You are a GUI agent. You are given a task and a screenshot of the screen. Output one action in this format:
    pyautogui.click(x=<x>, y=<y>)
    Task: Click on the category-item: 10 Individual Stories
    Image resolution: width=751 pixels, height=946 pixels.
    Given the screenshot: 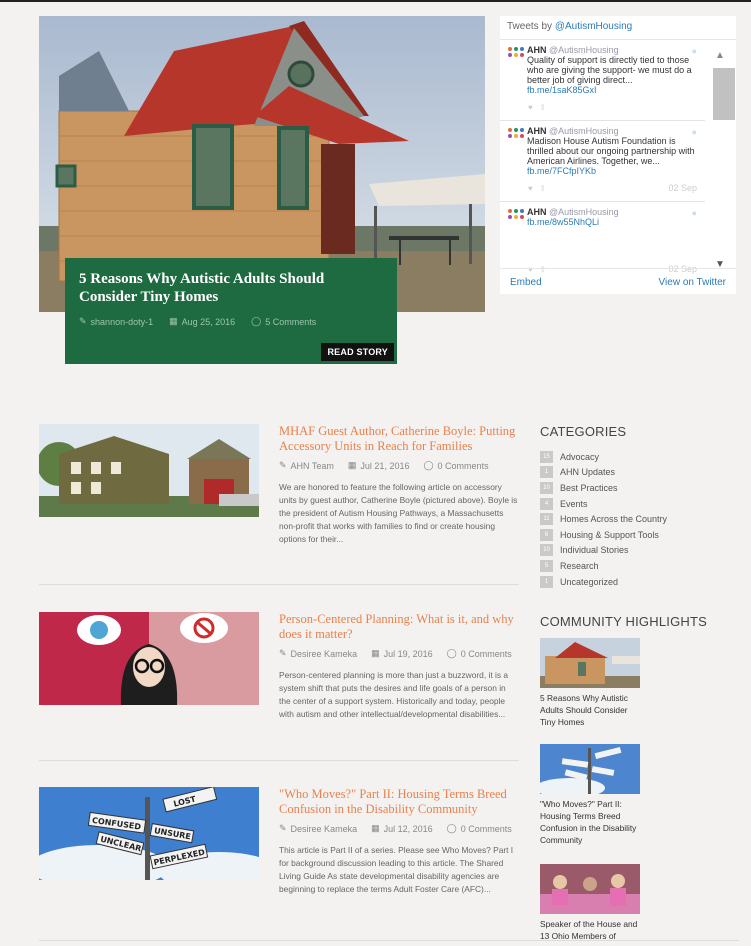 What is the action you would take?
    pyautogui.click(x=640, y=551)
    